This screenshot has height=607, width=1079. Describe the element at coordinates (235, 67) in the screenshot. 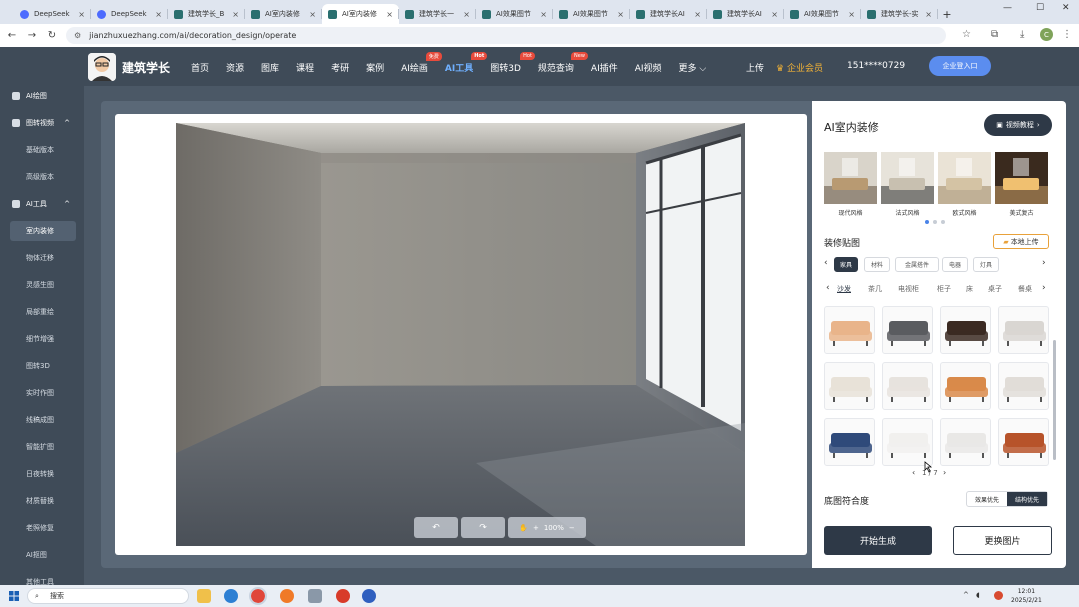

I see `nav-item: 资源` at that location.